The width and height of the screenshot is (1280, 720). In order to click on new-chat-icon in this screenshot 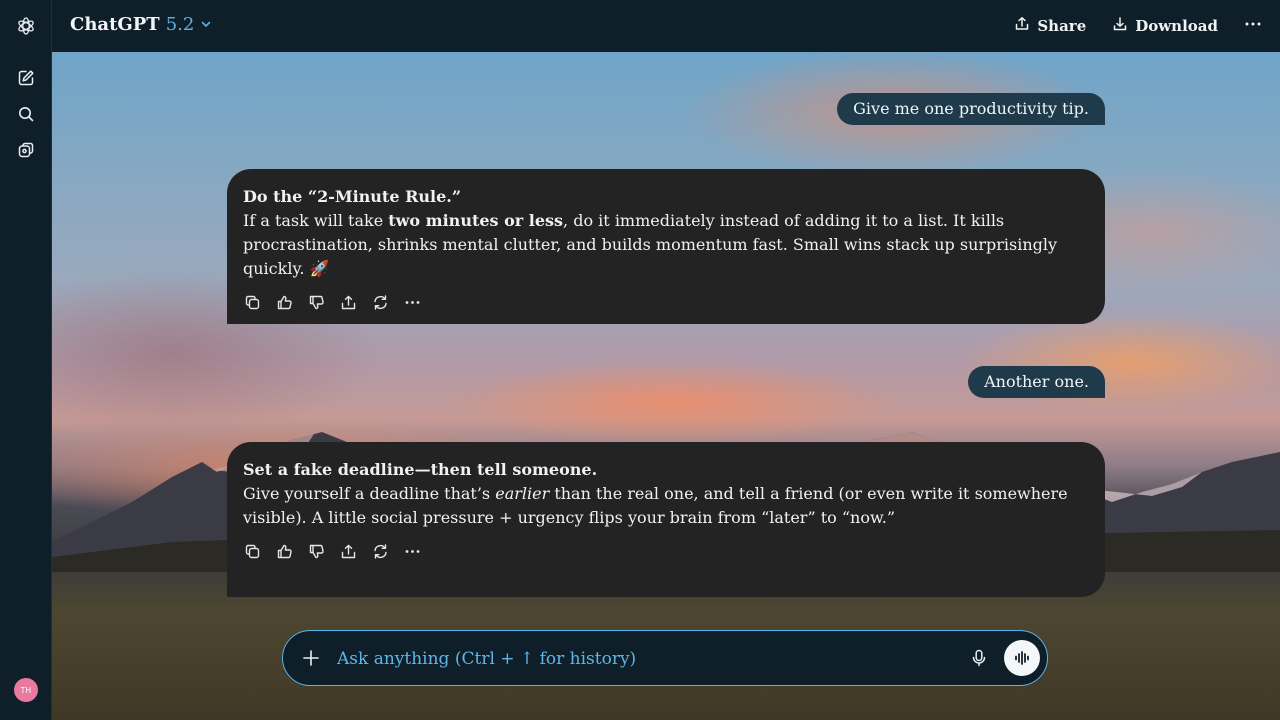, I will do `click(26, 78)`.